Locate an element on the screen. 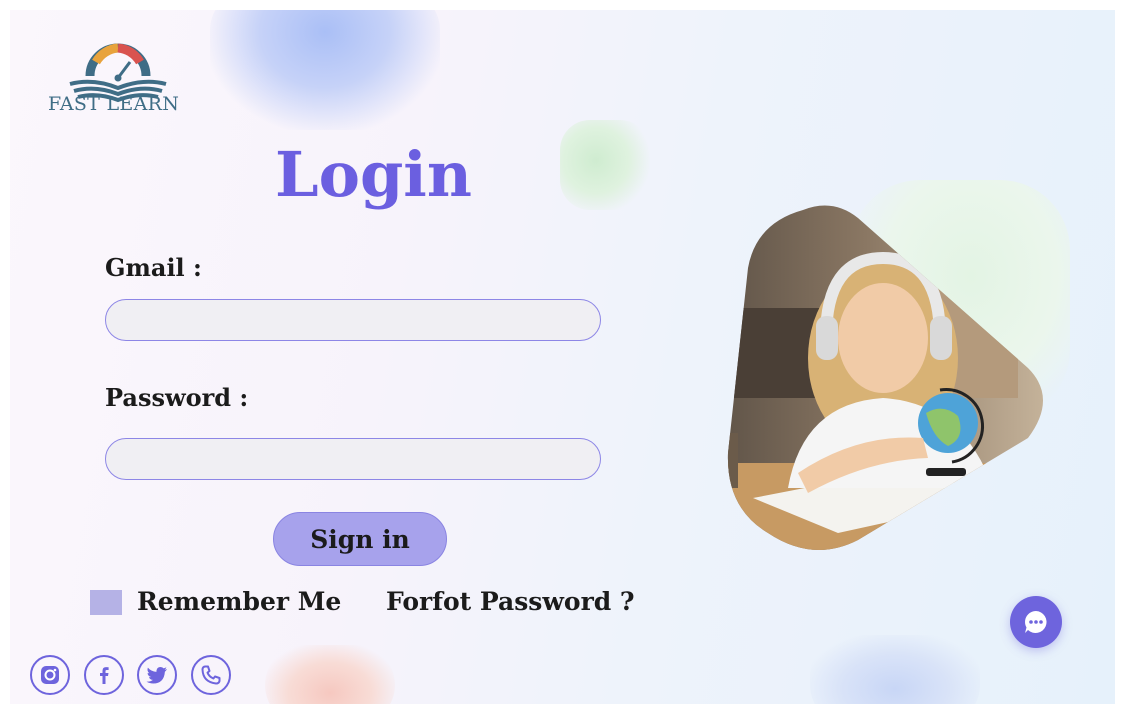  remember-me-label: Remember Me is located at coordinates (239, 601).